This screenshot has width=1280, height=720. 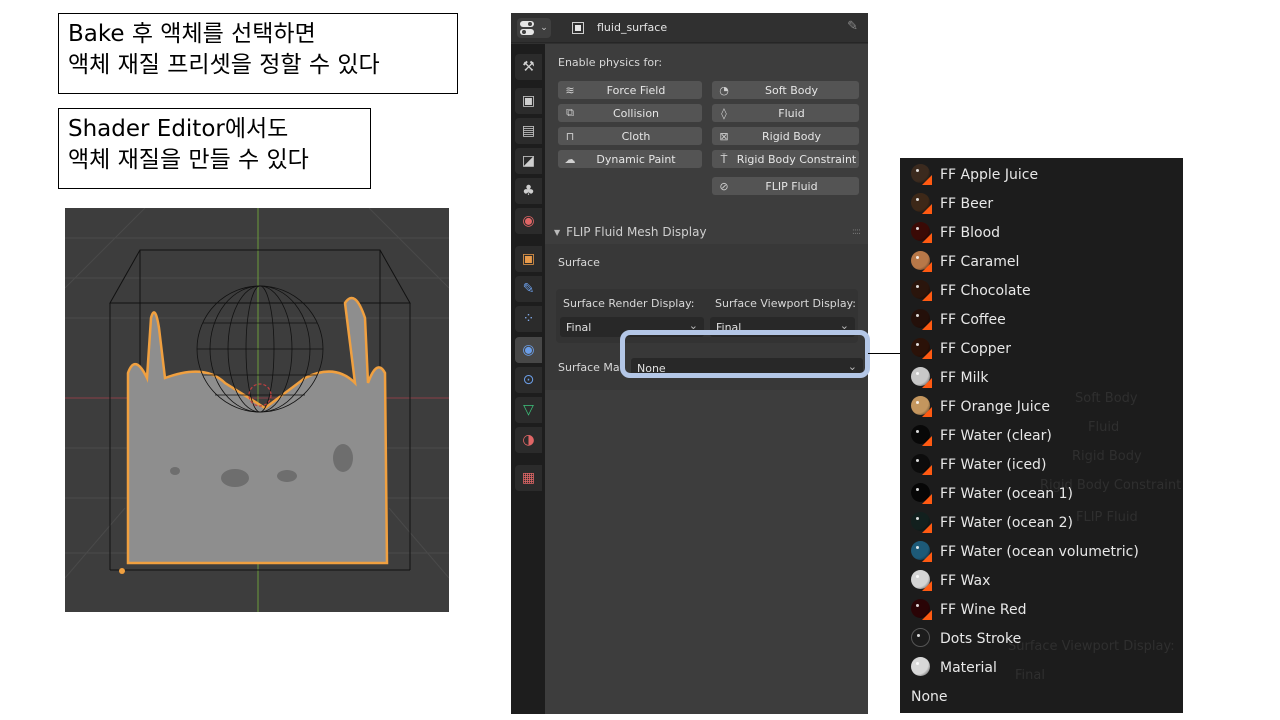 I want to click on tab-texture: ▦, so click(x=528, y=478).